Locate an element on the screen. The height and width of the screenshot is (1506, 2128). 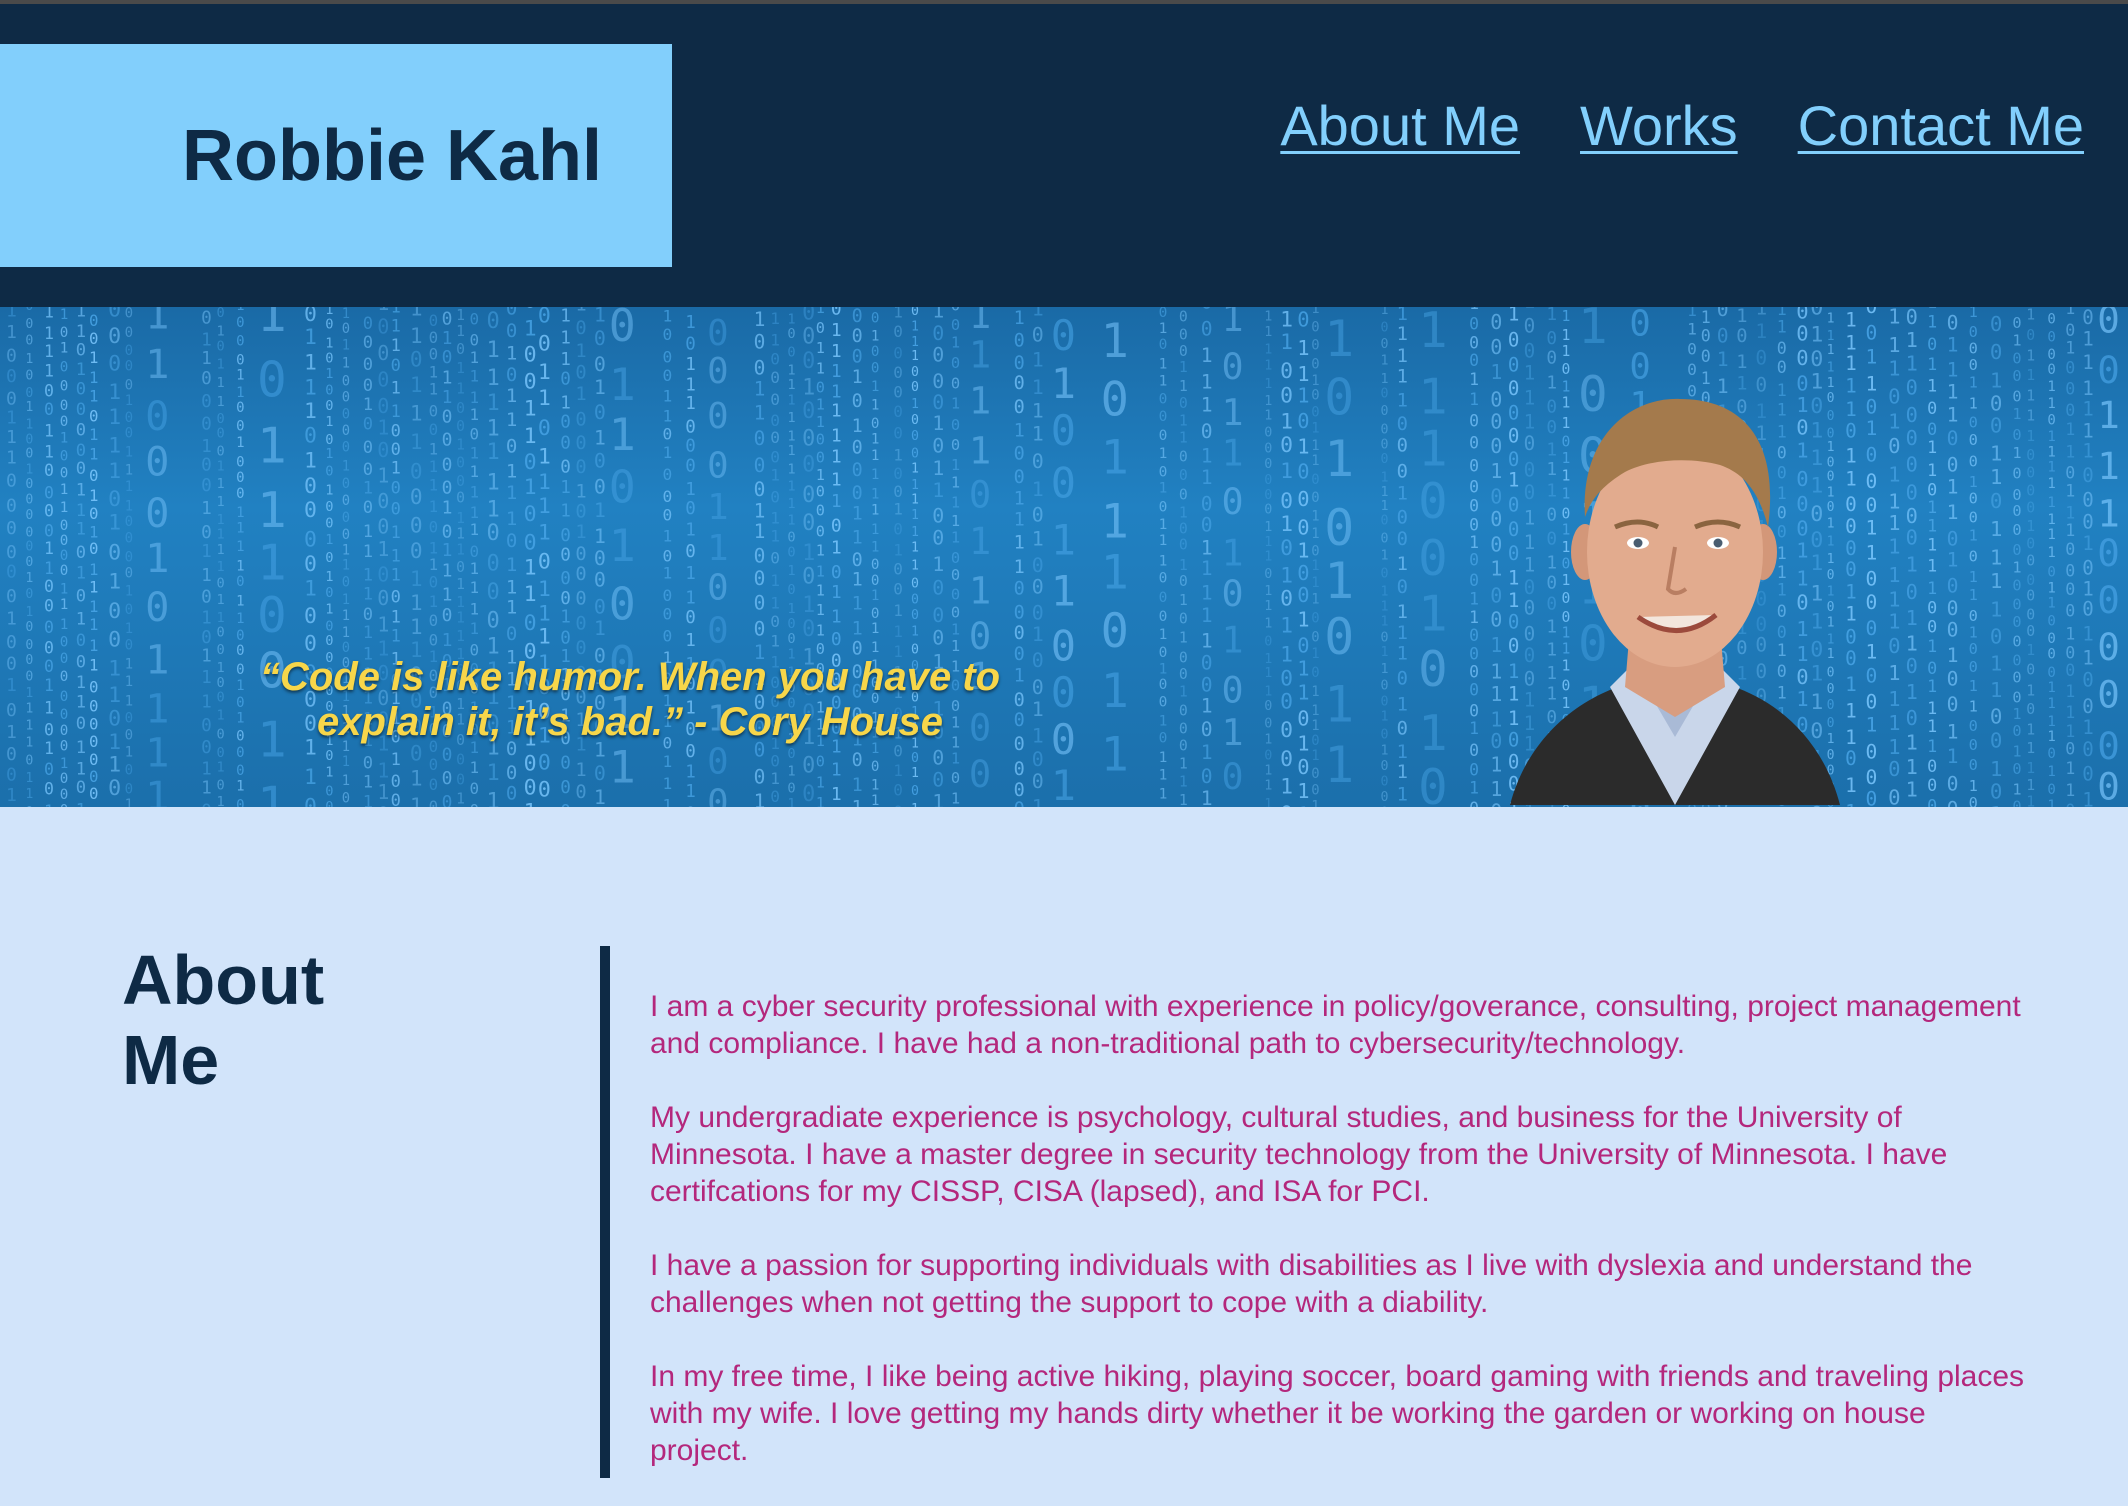
nav-link-works: Works is located at coordinates (1659, 126).